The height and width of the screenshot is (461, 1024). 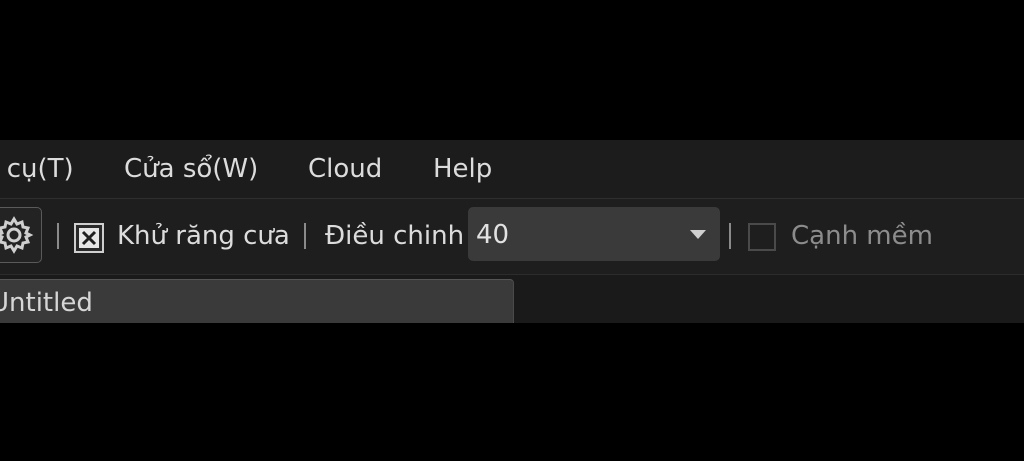 What do you see at coordinates (395, 236) in the screenshot?
I see `adjust-label: Điều chinh` at bounding box center [395, 236].